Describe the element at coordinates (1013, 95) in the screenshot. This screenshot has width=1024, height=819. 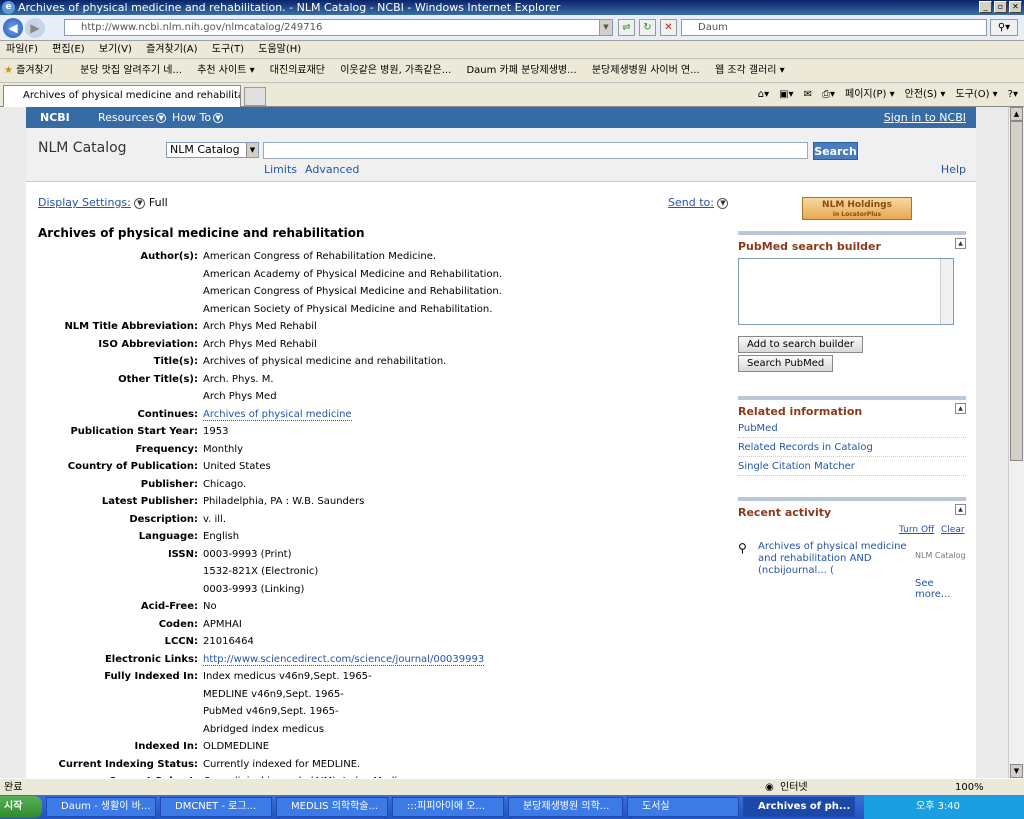
I see `help-icon: ?▾` at that location.